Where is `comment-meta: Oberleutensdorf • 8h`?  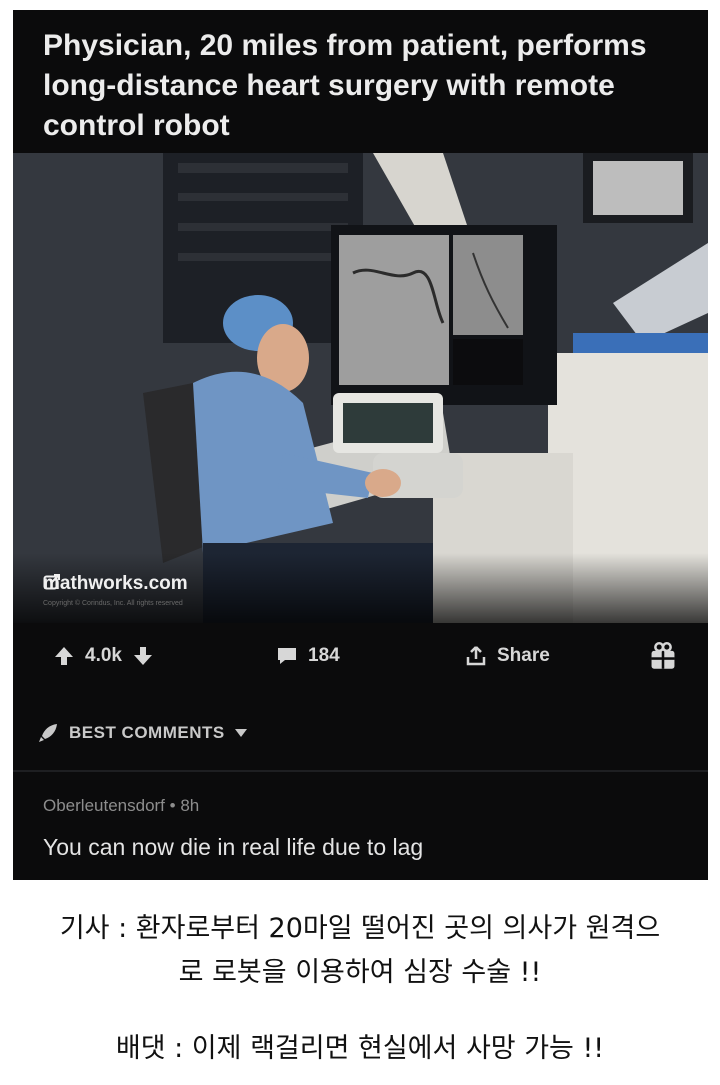
comment-meta: Oberleutensdorf • 8h is located at coordinates (121, 806).